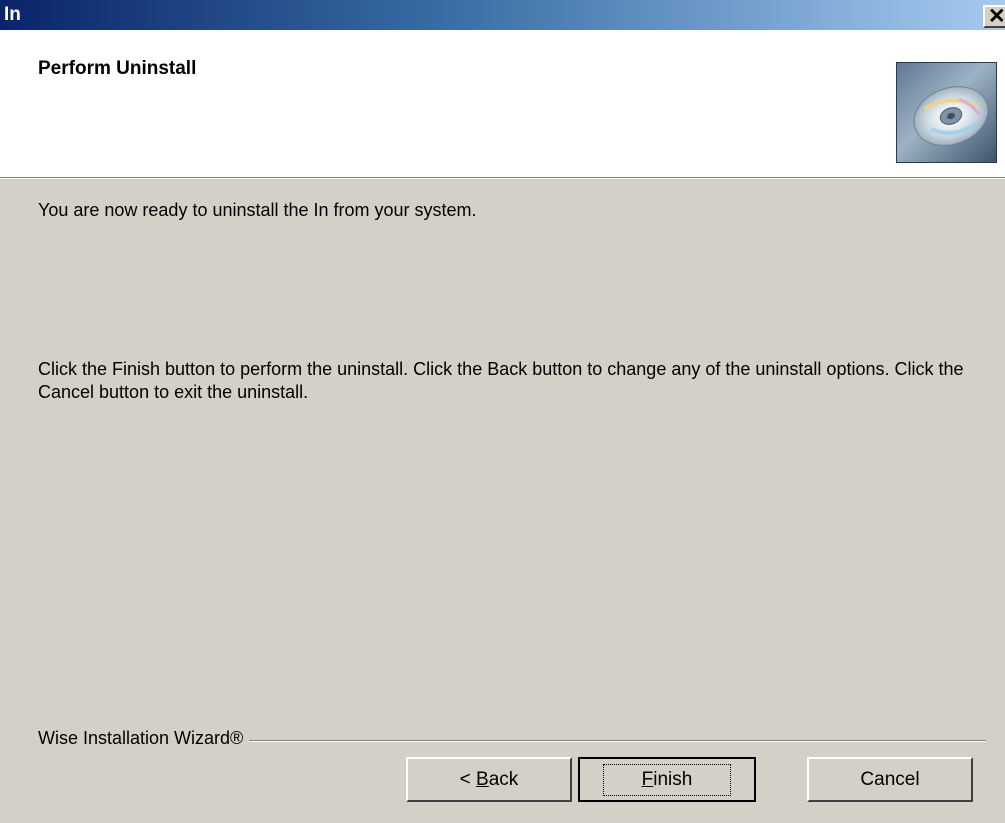 The width and height of the screenshot is (1005, 823). Describe the element at coordinates (144, 738) in the screenshot. I see `wizard-brand-label: Wise Installation Wizard®` at that location.